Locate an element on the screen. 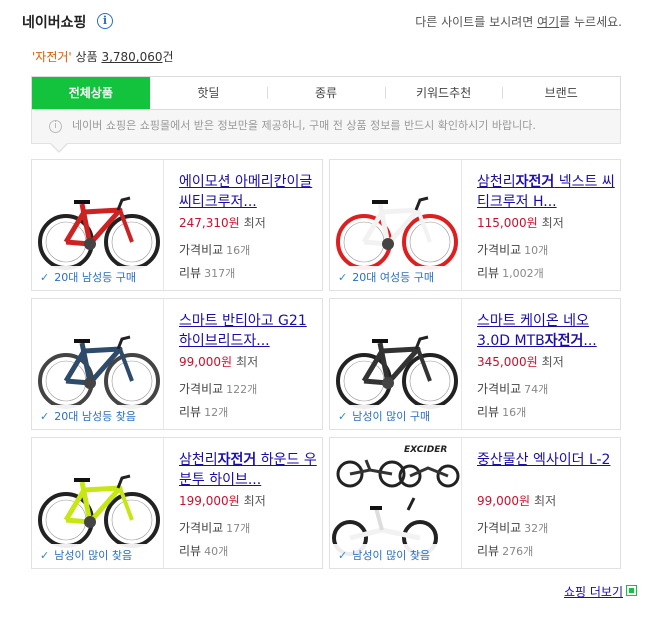 Image resolution: width=645 pixels, height=621 pixels. price-value: 345,000원 is located at coordinates (507, 362).